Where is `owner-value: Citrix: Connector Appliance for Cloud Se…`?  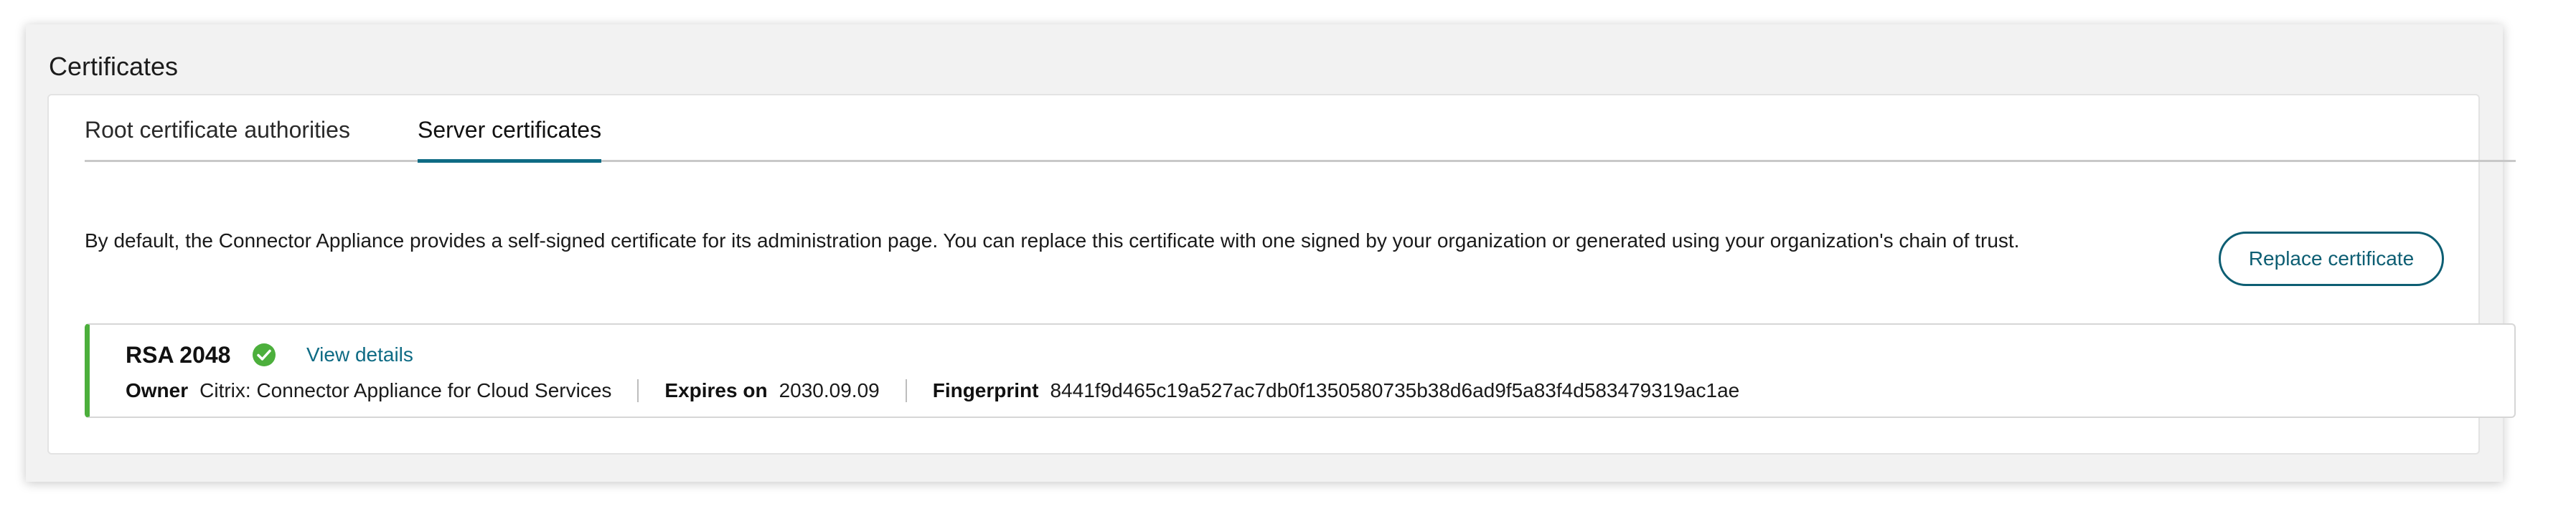 owner-value: Citrix: Connector Appliance for Cloud Se… is located at coordinates (405, 390).